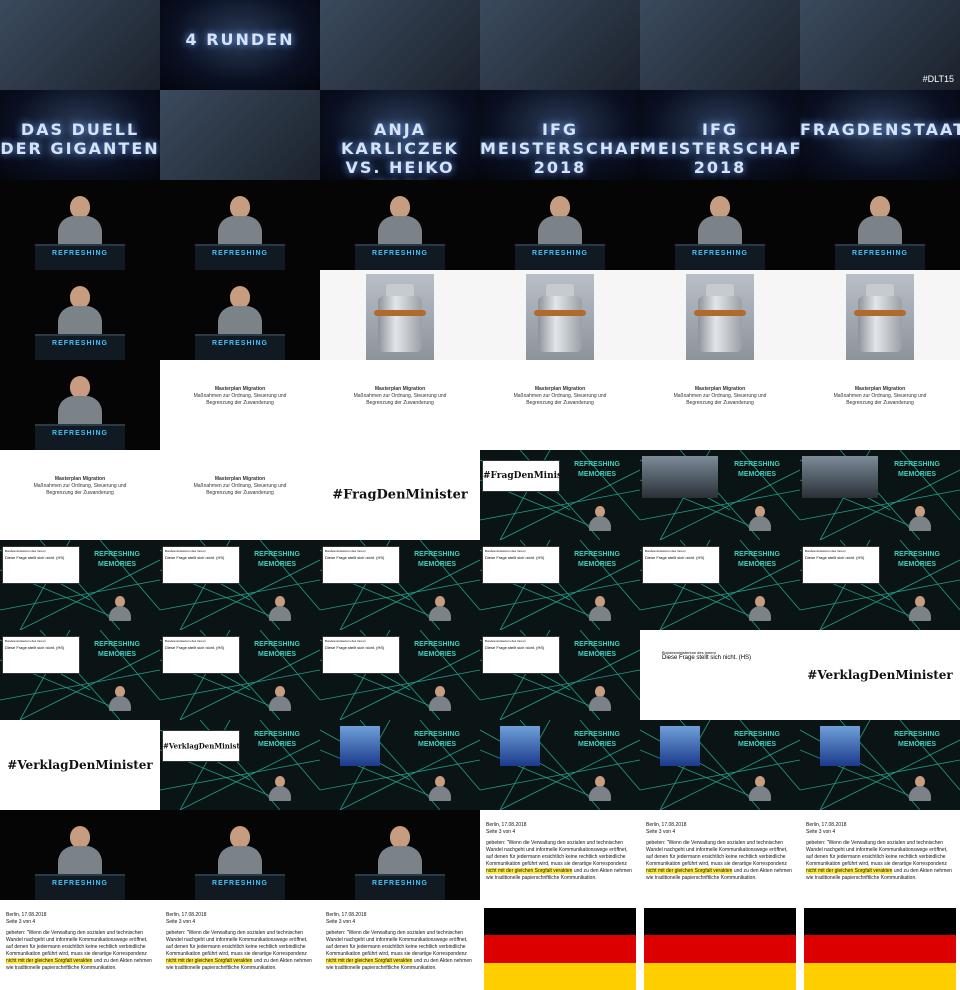 The width and height of the screenshot is (960, 990). What do you see at coordinates (369, 961) in the screenshot?
I see `letter-text-highlight: nicht mit der gleichen Sorgfalt verakten` at bounding box center [369, 961].